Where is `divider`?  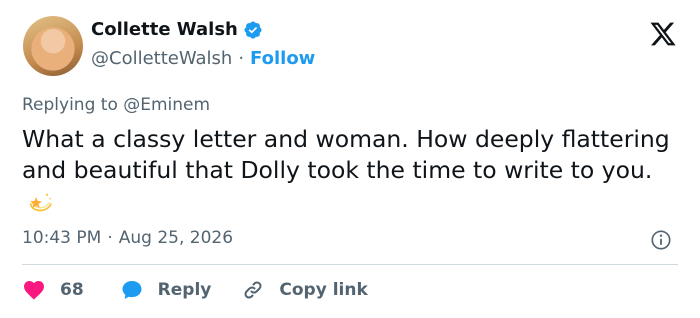
divider is located at coordinates (350, 264).